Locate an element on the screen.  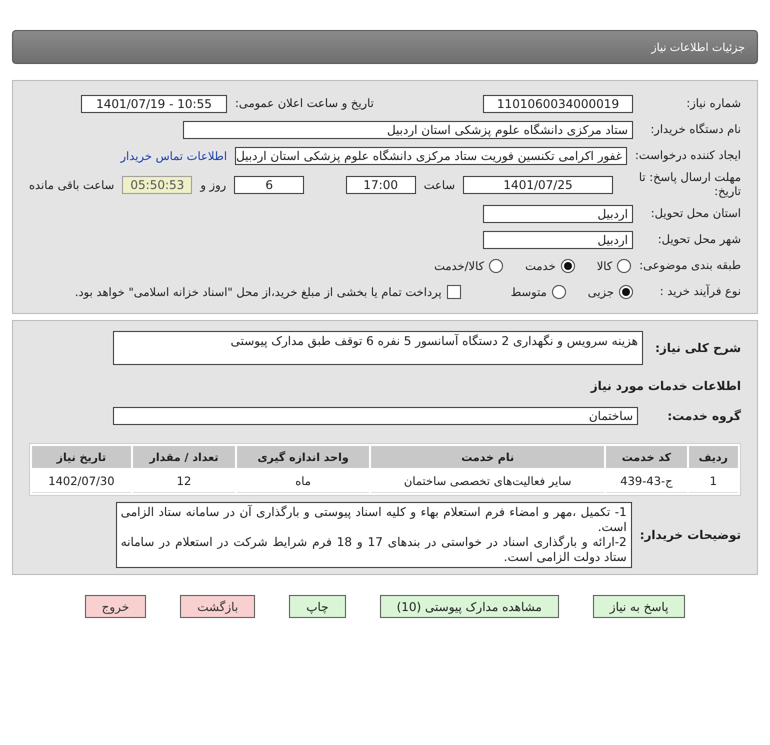
field-label: گروه خدمت: is located at coordinates (703, 416).